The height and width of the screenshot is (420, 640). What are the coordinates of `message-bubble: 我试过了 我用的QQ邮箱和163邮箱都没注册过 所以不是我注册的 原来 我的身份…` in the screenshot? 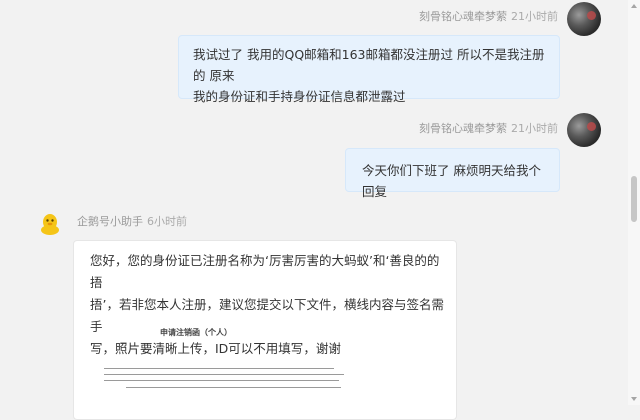 It's located at (369, 69).